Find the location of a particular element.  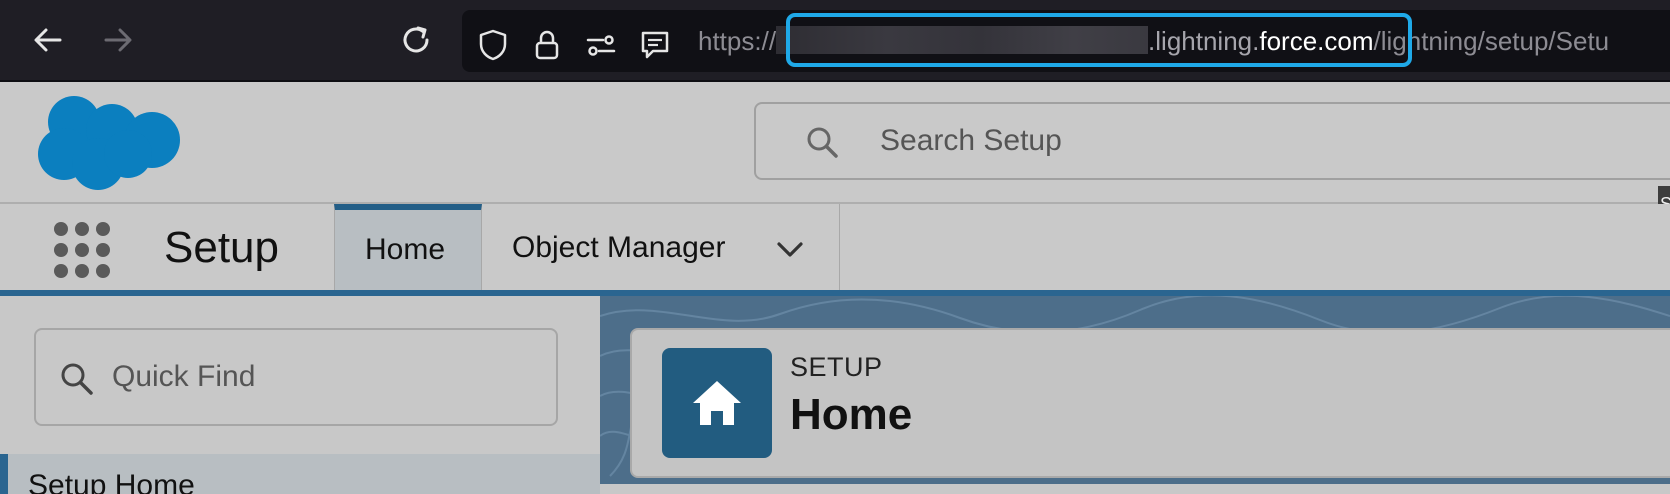

page-title: Home is located at coordinates (851, 414).